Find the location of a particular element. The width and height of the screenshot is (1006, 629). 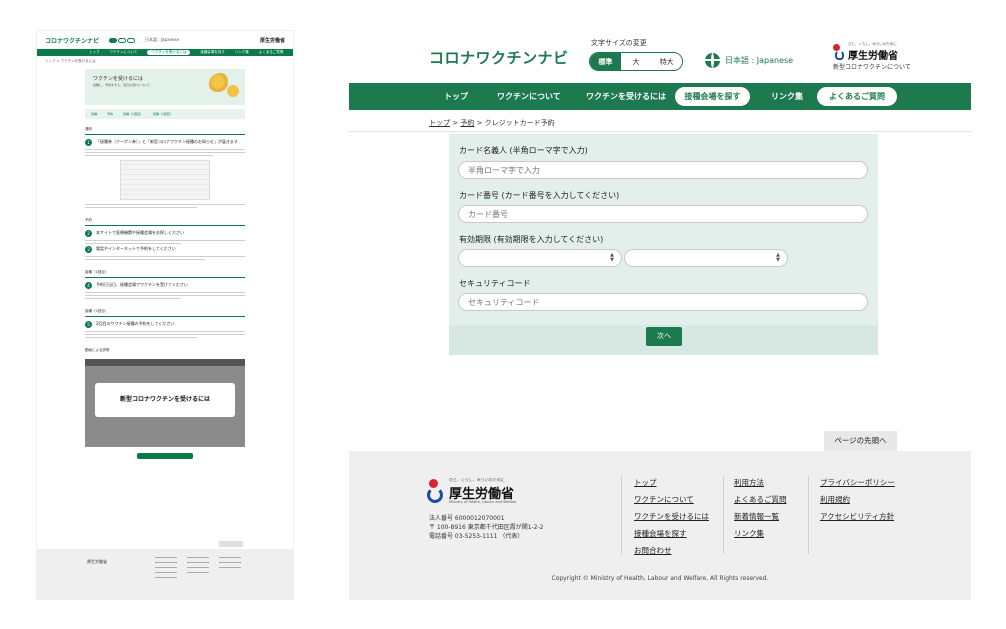

thumbnail-hero-subtitle: 接種し、予約をする、当日の流れについて is located at coordinates (121, 85).